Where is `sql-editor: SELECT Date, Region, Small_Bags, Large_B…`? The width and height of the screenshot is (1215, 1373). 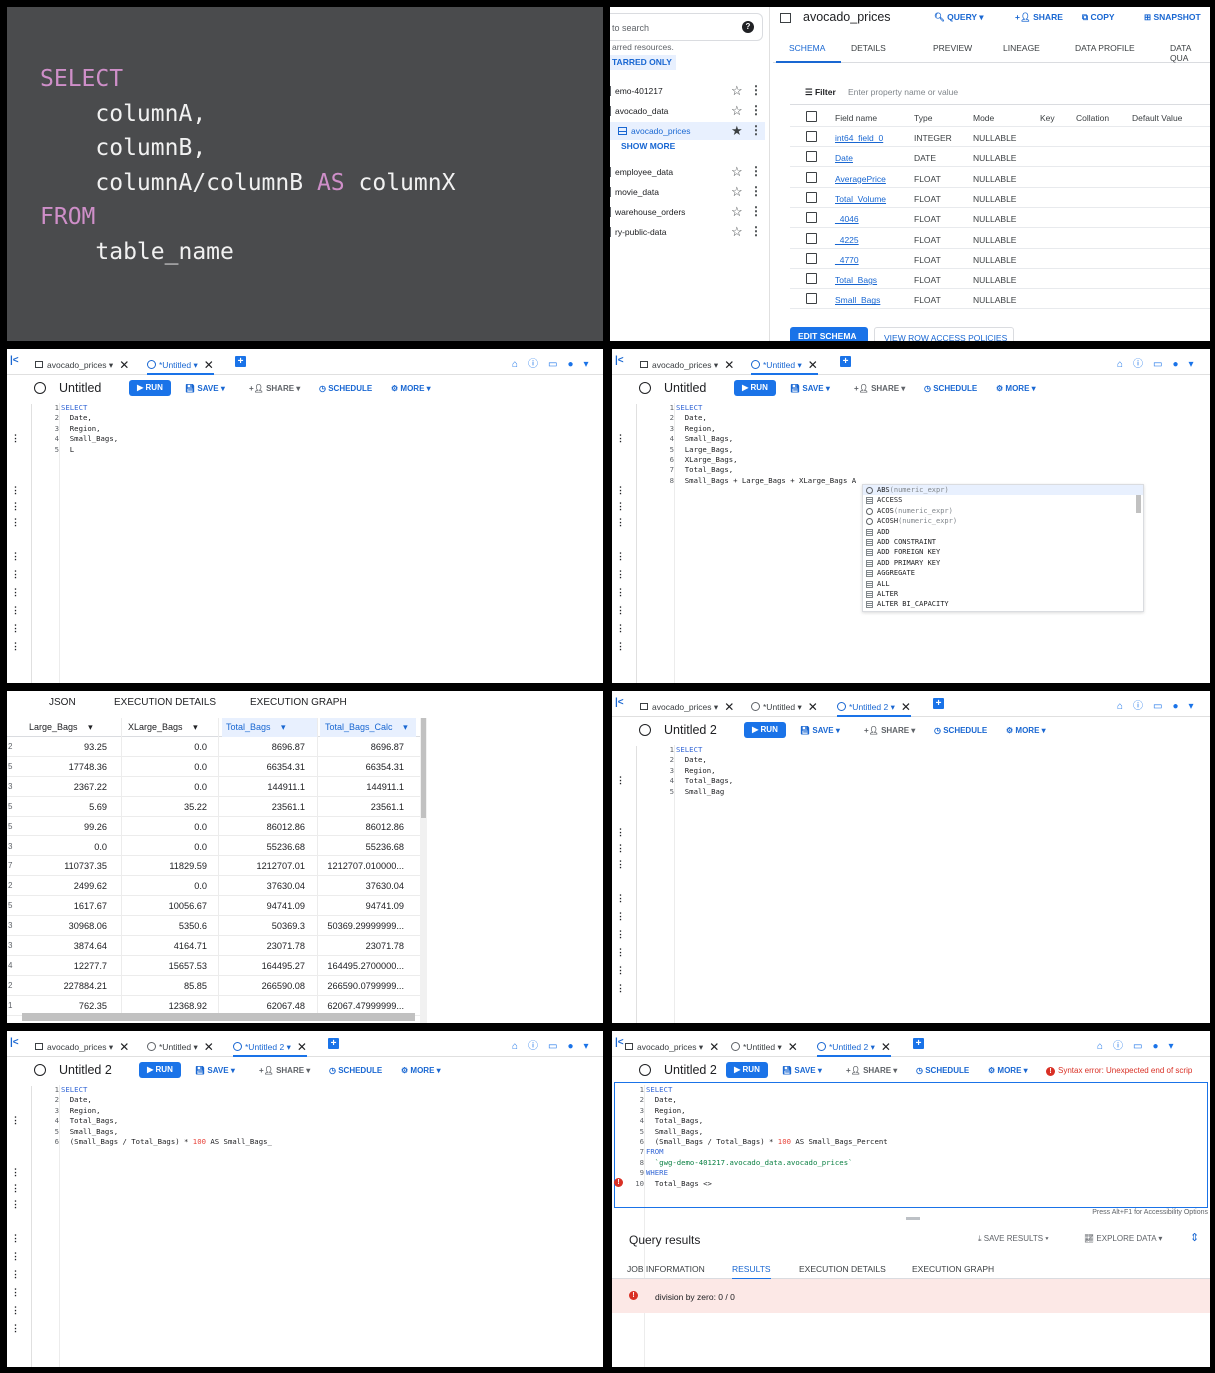
sql-editor: SELECT Date, Region, Small_Bags, Large_B… is located at coordinates (766, 444).